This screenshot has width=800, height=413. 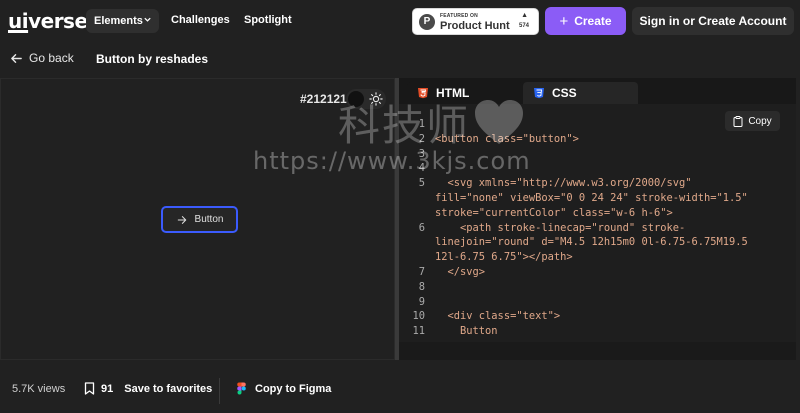 I want to click on nav-challenges-link: Challenges, so click(x=200, y=20).